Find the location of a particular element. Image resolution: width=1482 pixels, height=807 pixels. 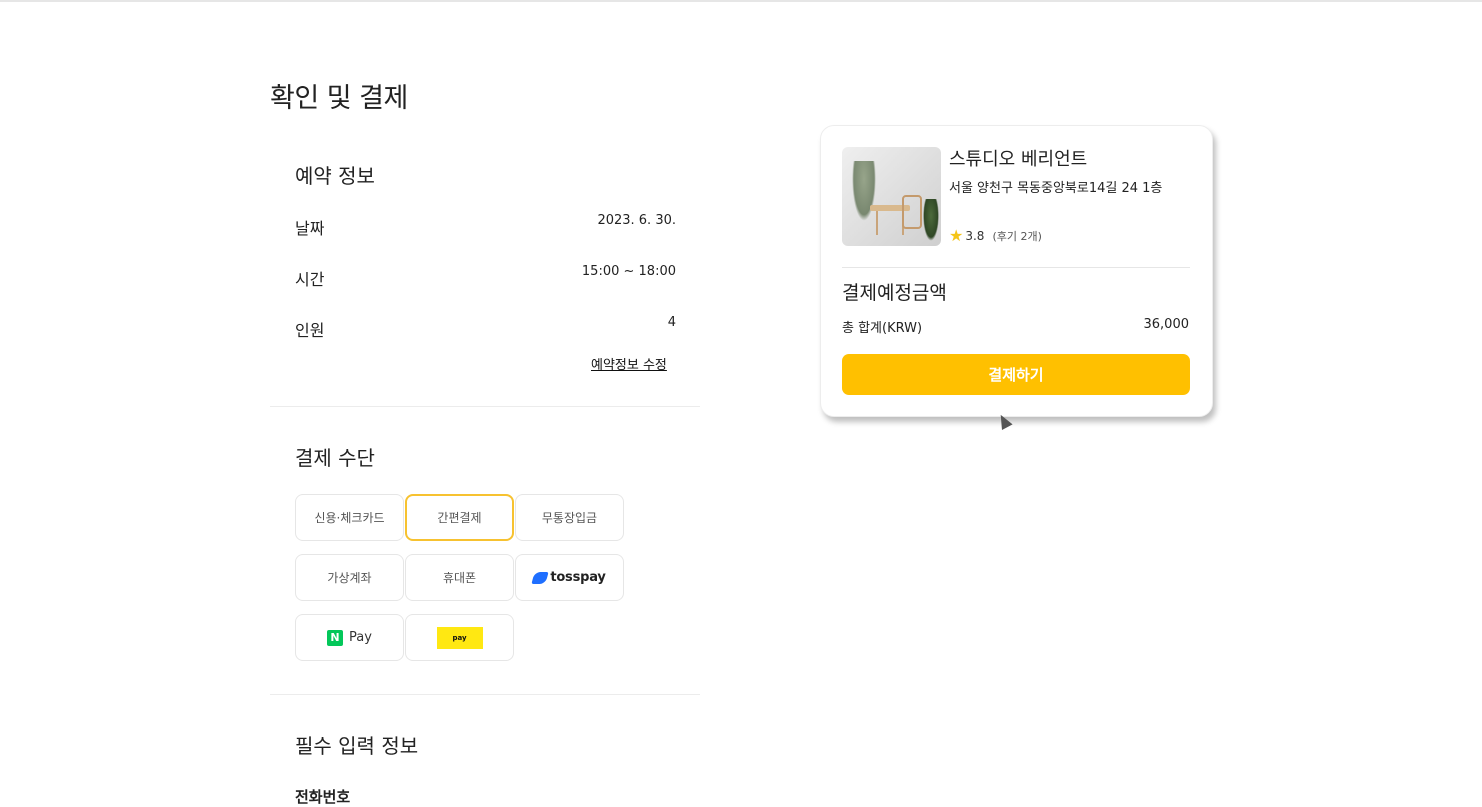

payment-section-title: 결제 수단 is located at coordinates (335, 458).